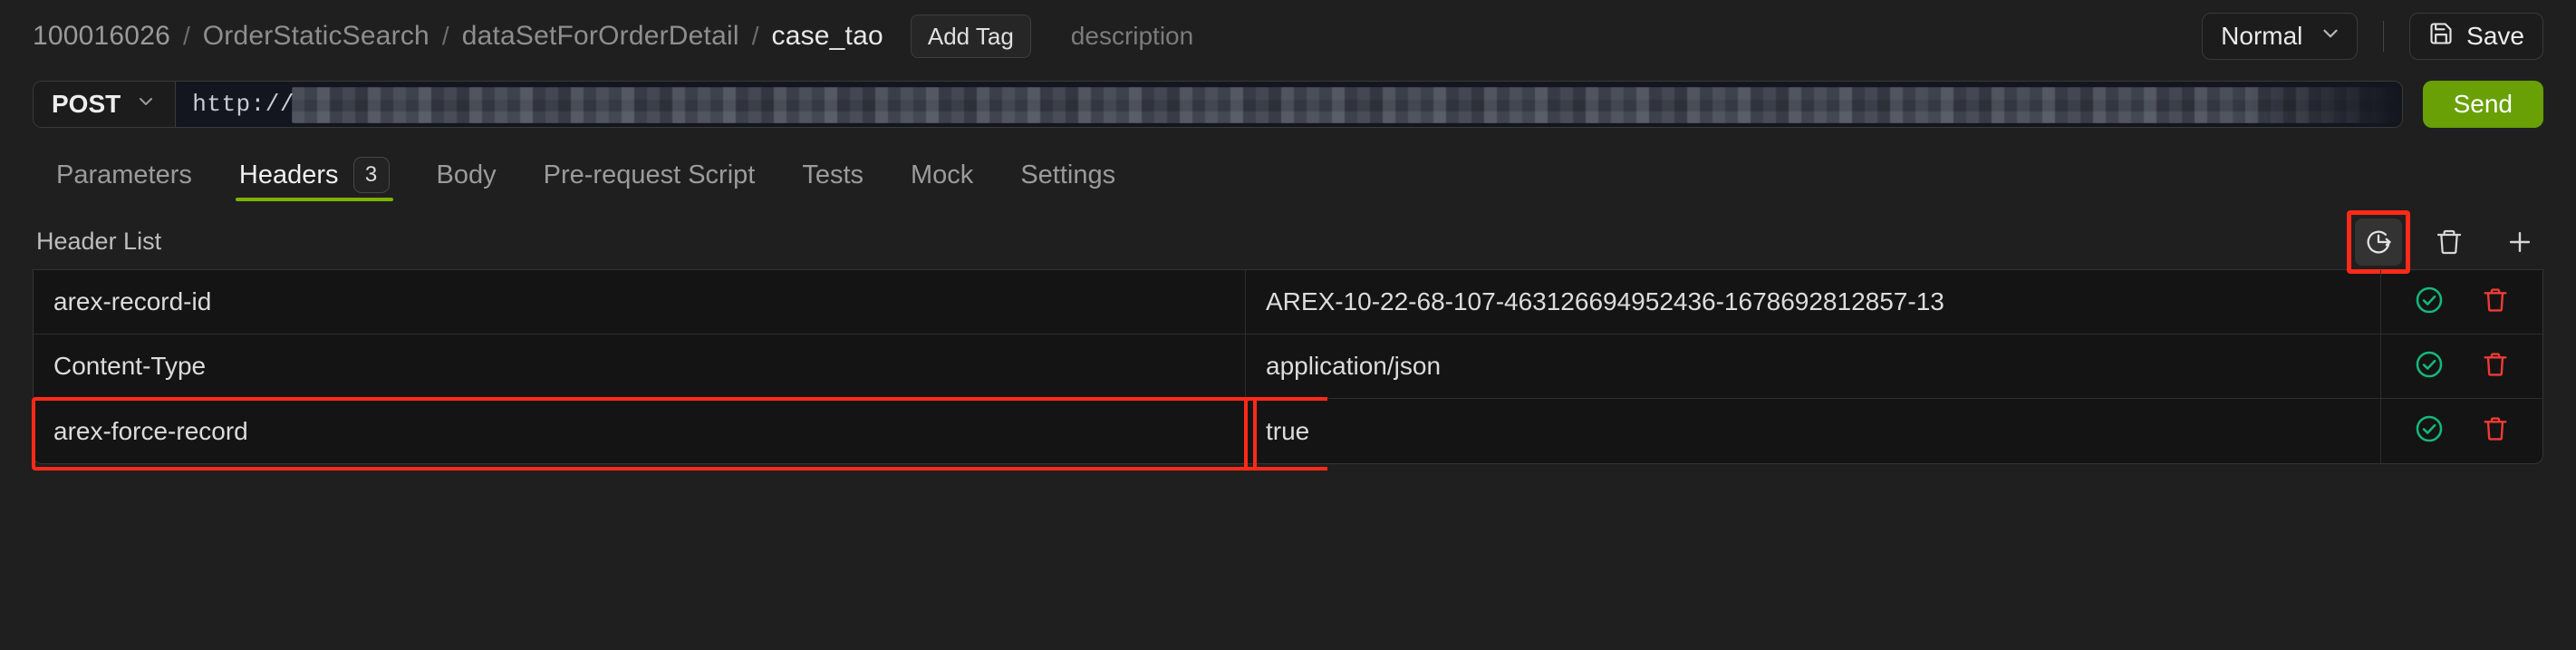 Image resolution: width=2576 pixels, height=650 pixels. I want to click on breadcrumb-item-folder: dataSetForOrderDetail, so click(600, 36).